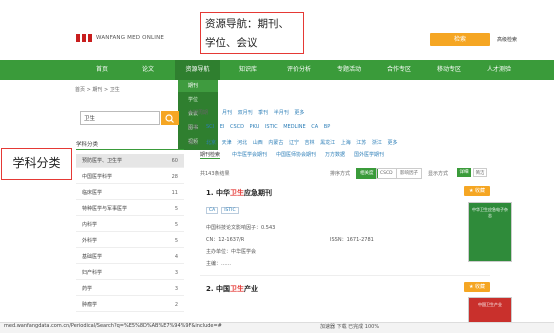  Describe the element at coordinates (225, 240) in the screenshot. I see `result-cn: CN：12-1637/R` at that location.